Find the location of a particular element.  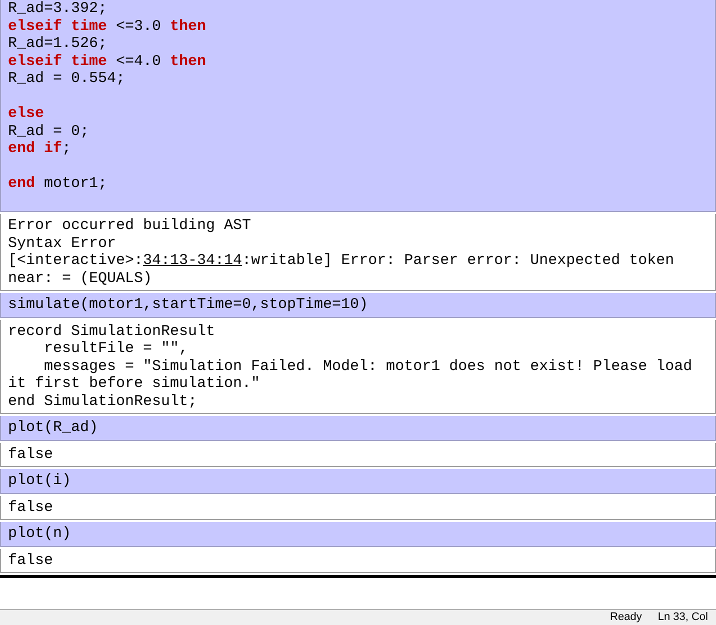

status-text: Ln 33, Col is located at coordinates (683, 617).